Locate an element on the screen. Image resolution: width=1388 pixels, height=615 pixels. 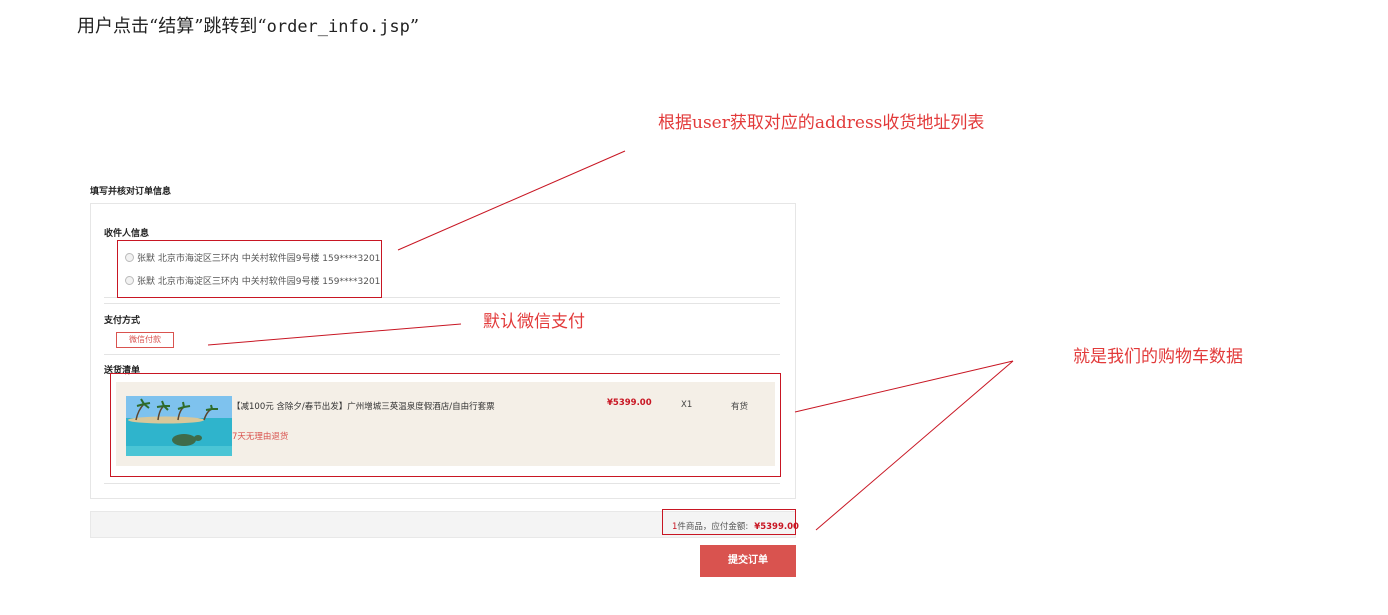
address-annotation: 根据user获取对应的address收货地址列表 is located at coordinates (821, 123).